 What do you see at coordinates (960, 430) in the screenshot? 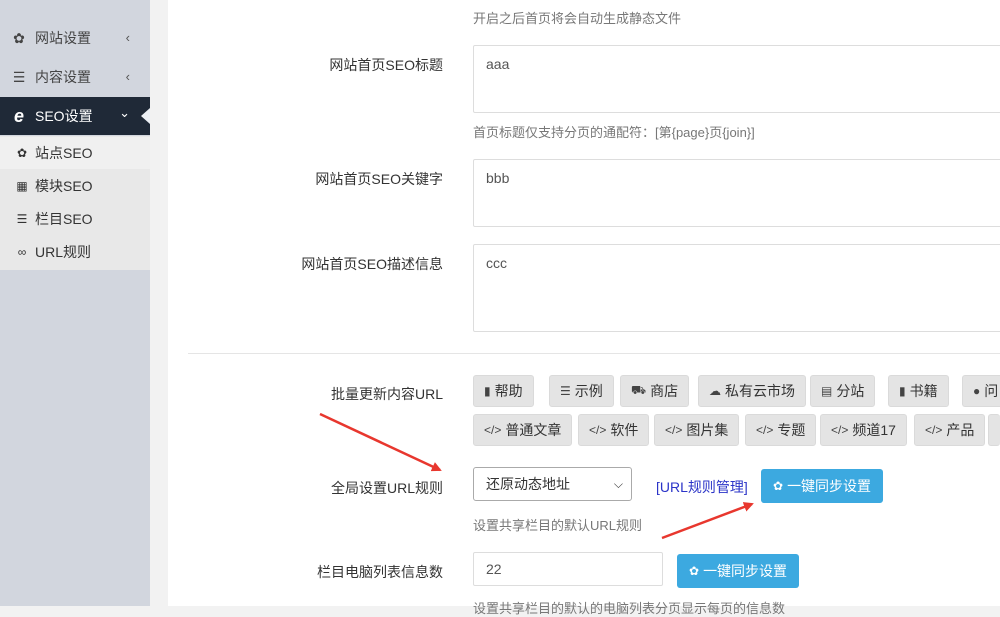
I see `button-label: 产品` at bounding box center [960, 430].